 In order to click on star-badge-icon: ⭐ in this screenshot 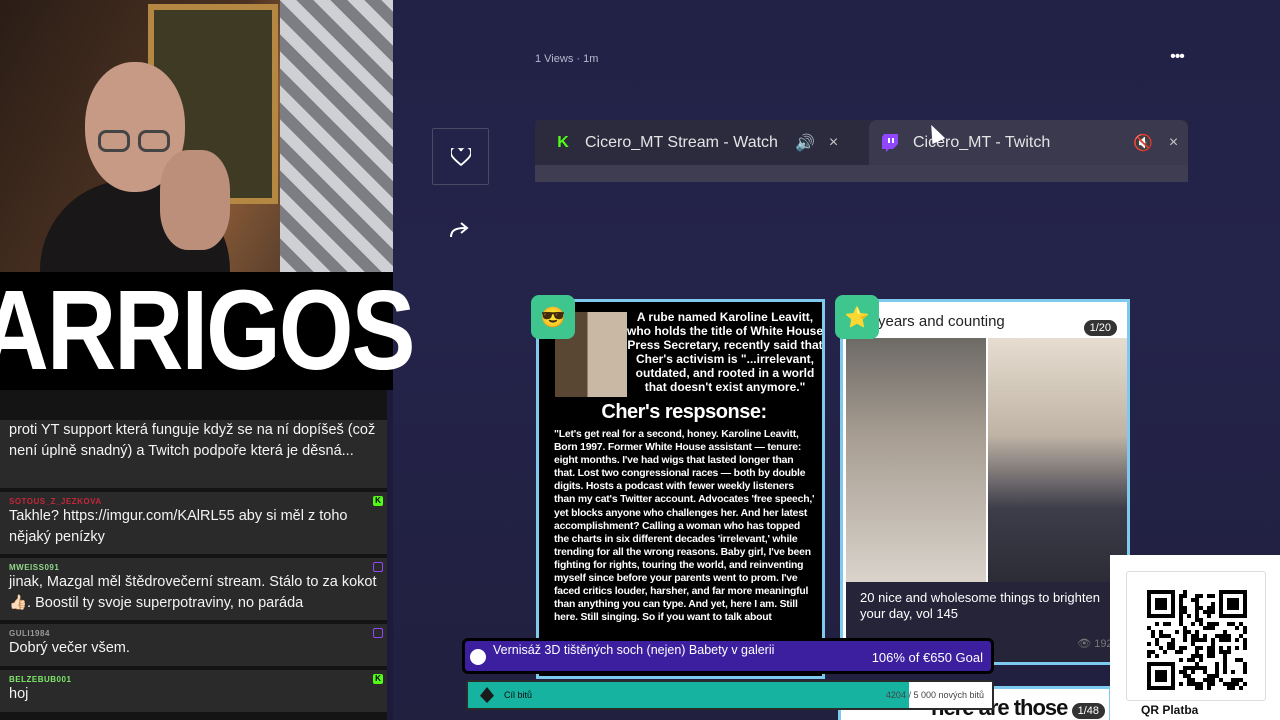, I will do `click(857, 317)`.